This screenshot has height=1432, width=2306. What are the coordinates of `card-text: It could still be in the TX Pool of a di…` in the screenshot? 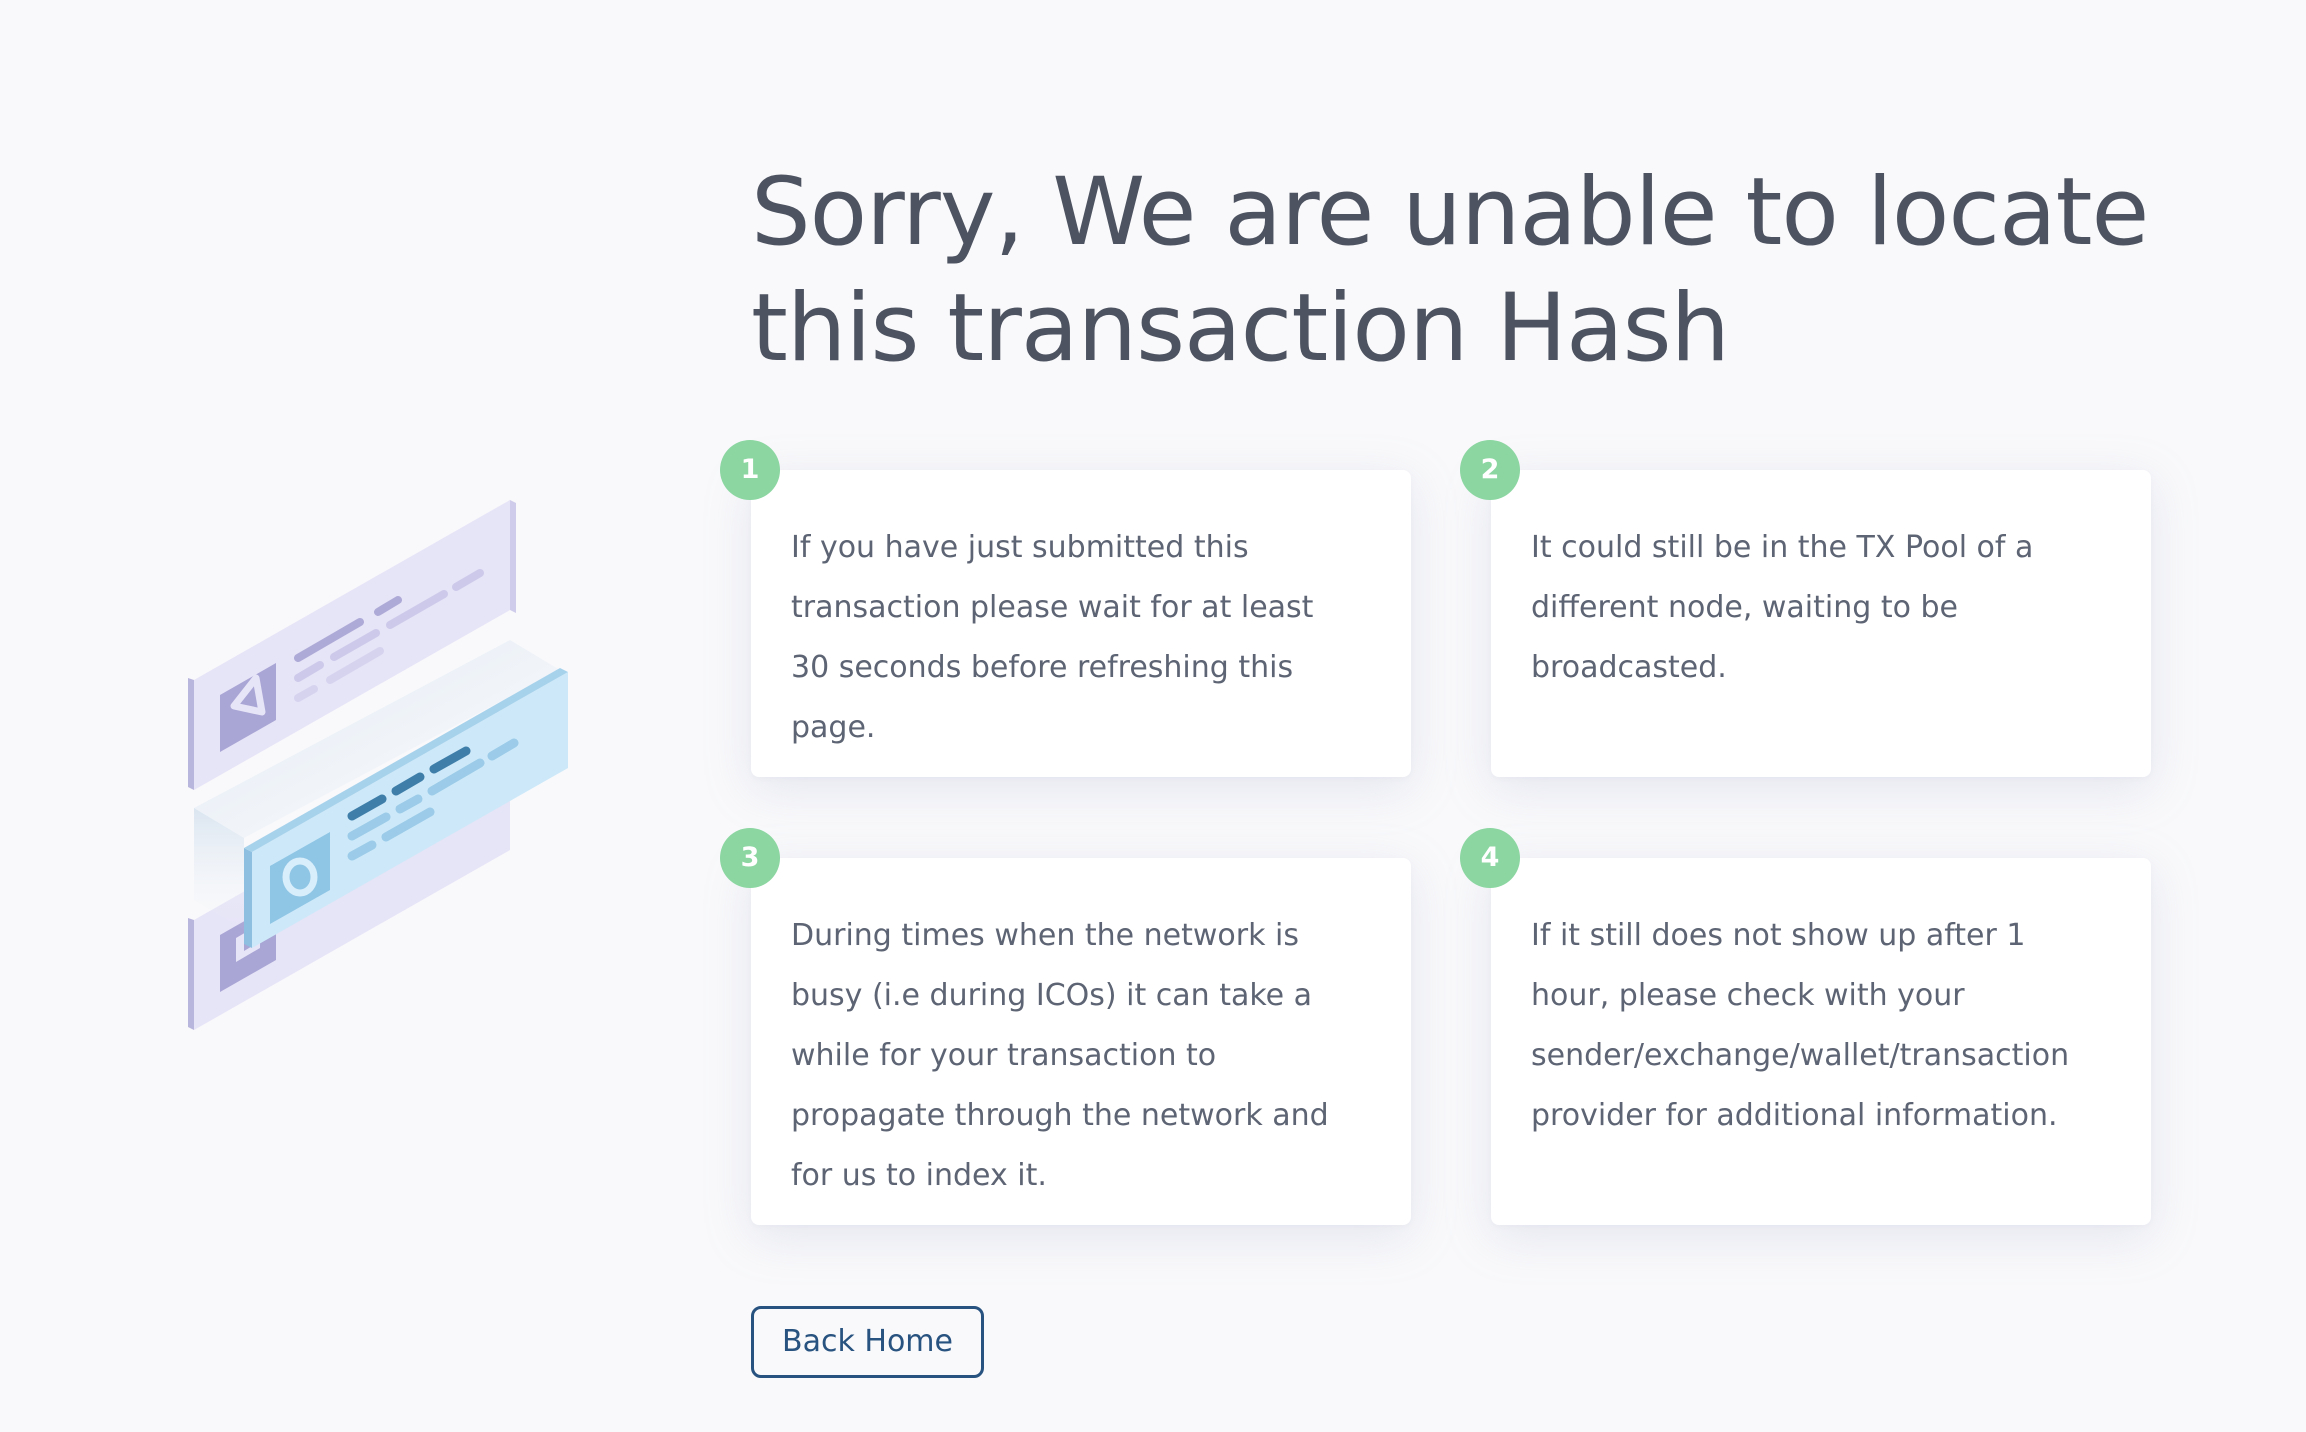 It's located at (1782, 607).